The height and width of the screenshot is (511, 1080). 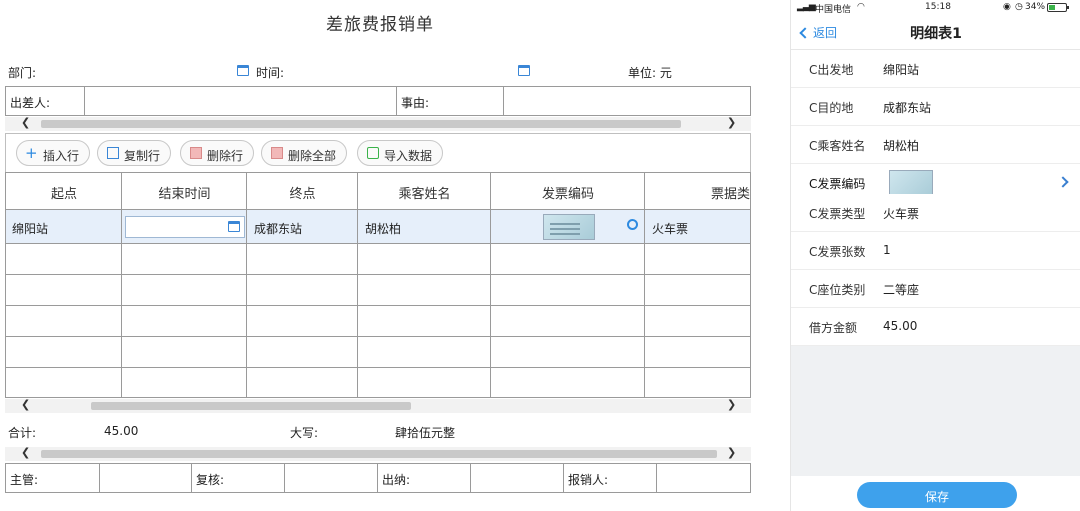 I want to click on detail-value: 二等座, so click(x=901, y=290).